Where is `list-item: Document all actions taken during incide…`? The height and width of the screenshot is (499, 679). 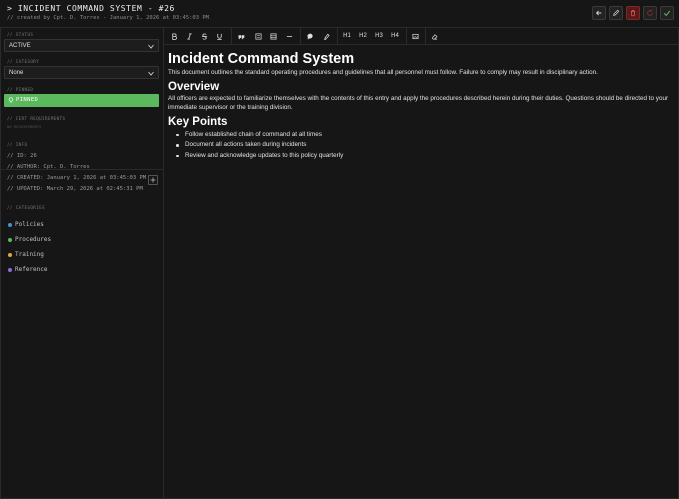
list-item: Document all actions taken during incide… is located at coordinates (420, 145).